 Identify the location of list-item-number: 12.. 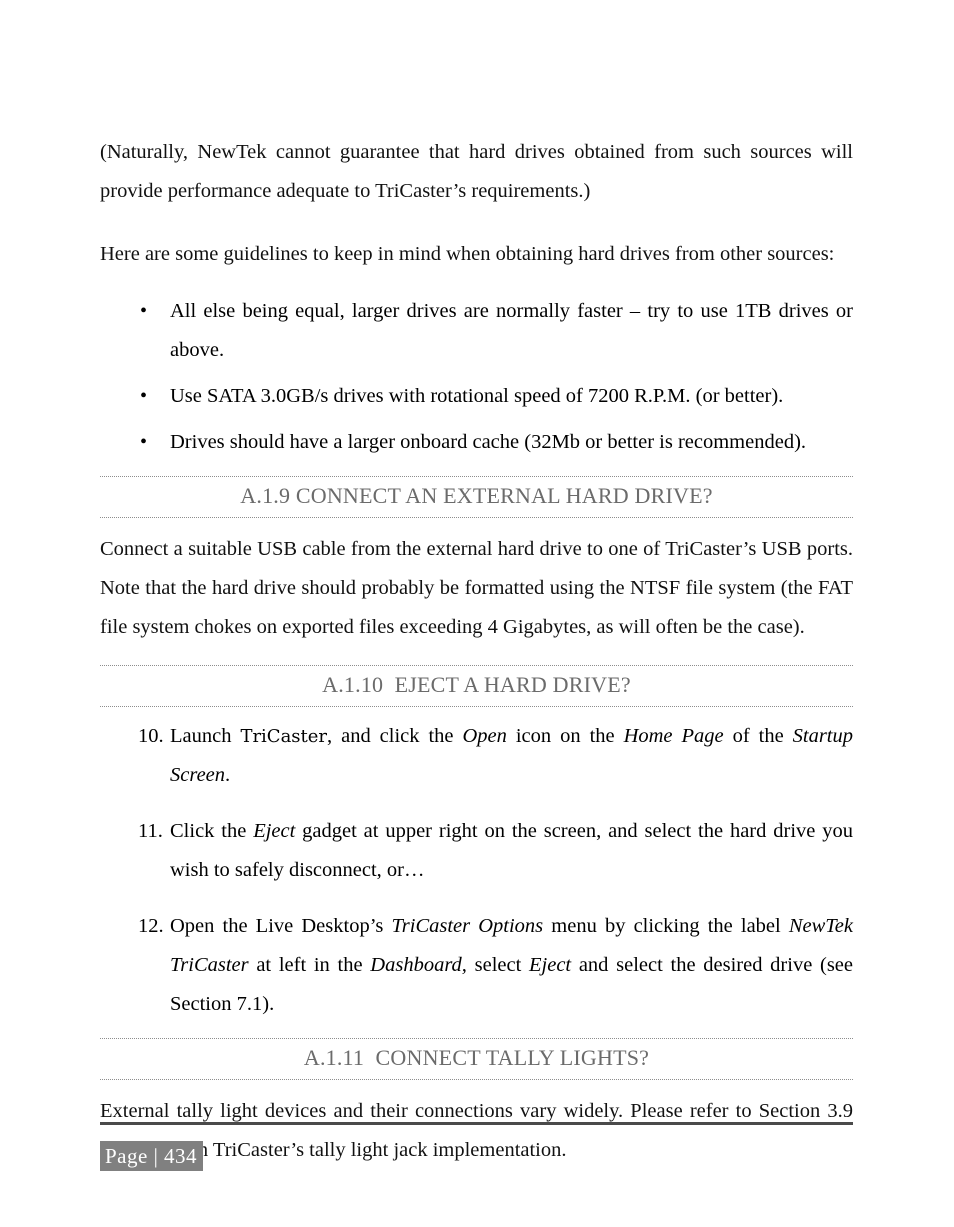
(151, 925).